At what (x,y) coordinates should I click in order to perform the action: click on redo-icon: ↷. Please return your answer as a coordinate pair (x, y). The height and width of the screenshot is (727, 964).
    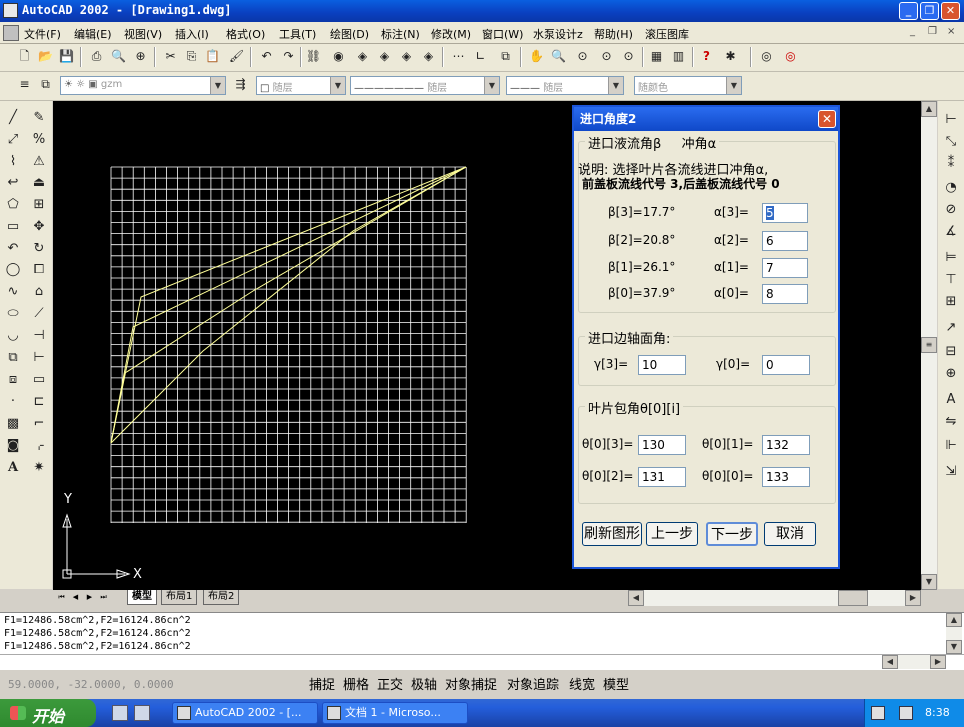
    Looking at the image, I should click on (288, 56).